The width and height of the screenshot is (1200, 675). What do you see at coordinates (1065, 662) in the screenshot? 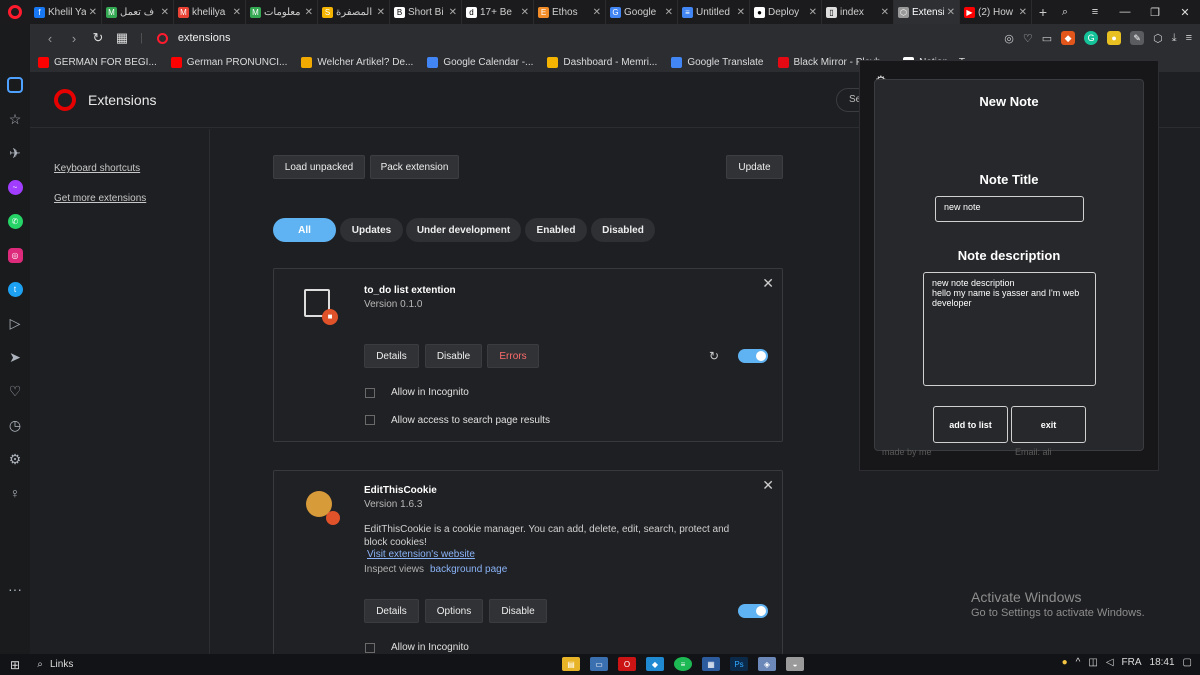
I see `weather-icon: ●` at bounding box center [1065, 662].